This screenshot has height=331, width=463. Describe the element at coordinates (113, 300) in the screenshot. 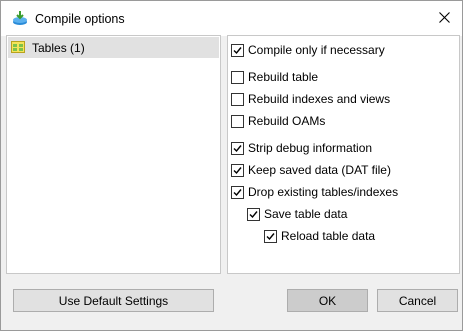

I see `use-default-settings-button: Use Default Settings` at that location.